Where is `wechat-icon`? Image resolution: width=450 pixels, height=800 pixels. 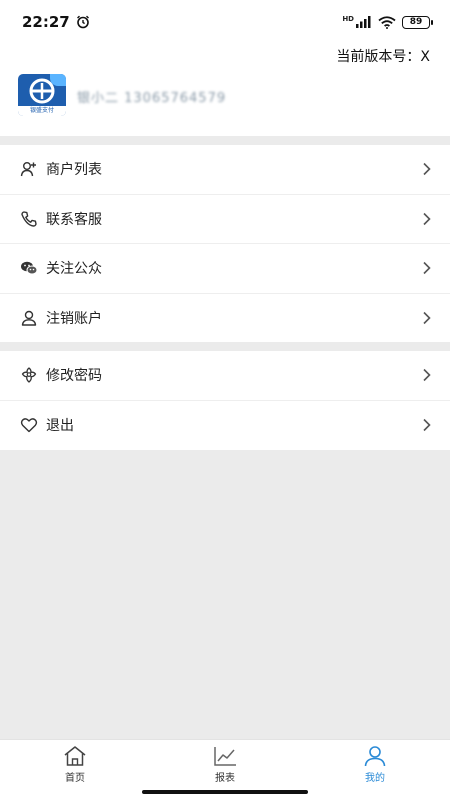
wechat-icon is located at coordinates (29, 268).